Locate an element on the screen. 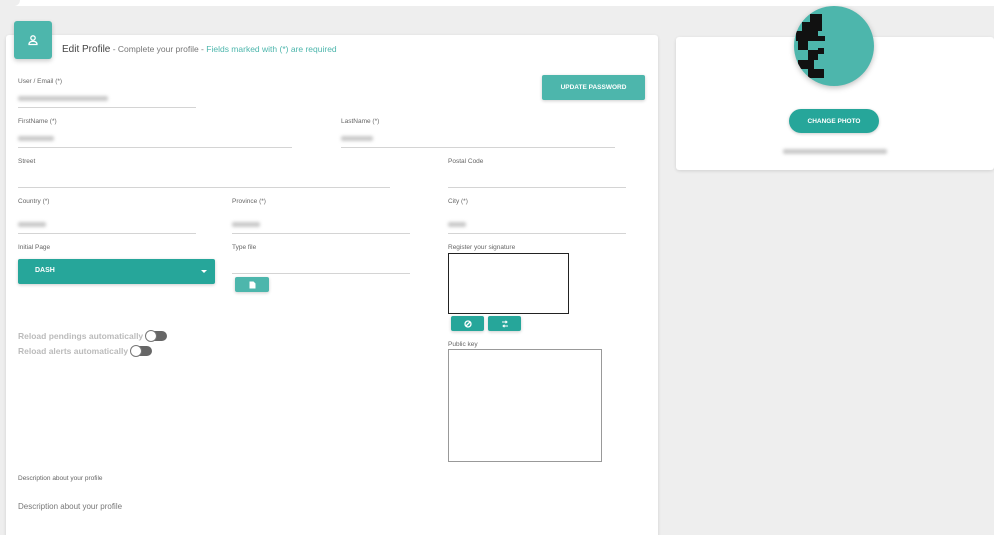 The image size is (994, 535). province-label: Province (*) is located at coordinates (249, 201).